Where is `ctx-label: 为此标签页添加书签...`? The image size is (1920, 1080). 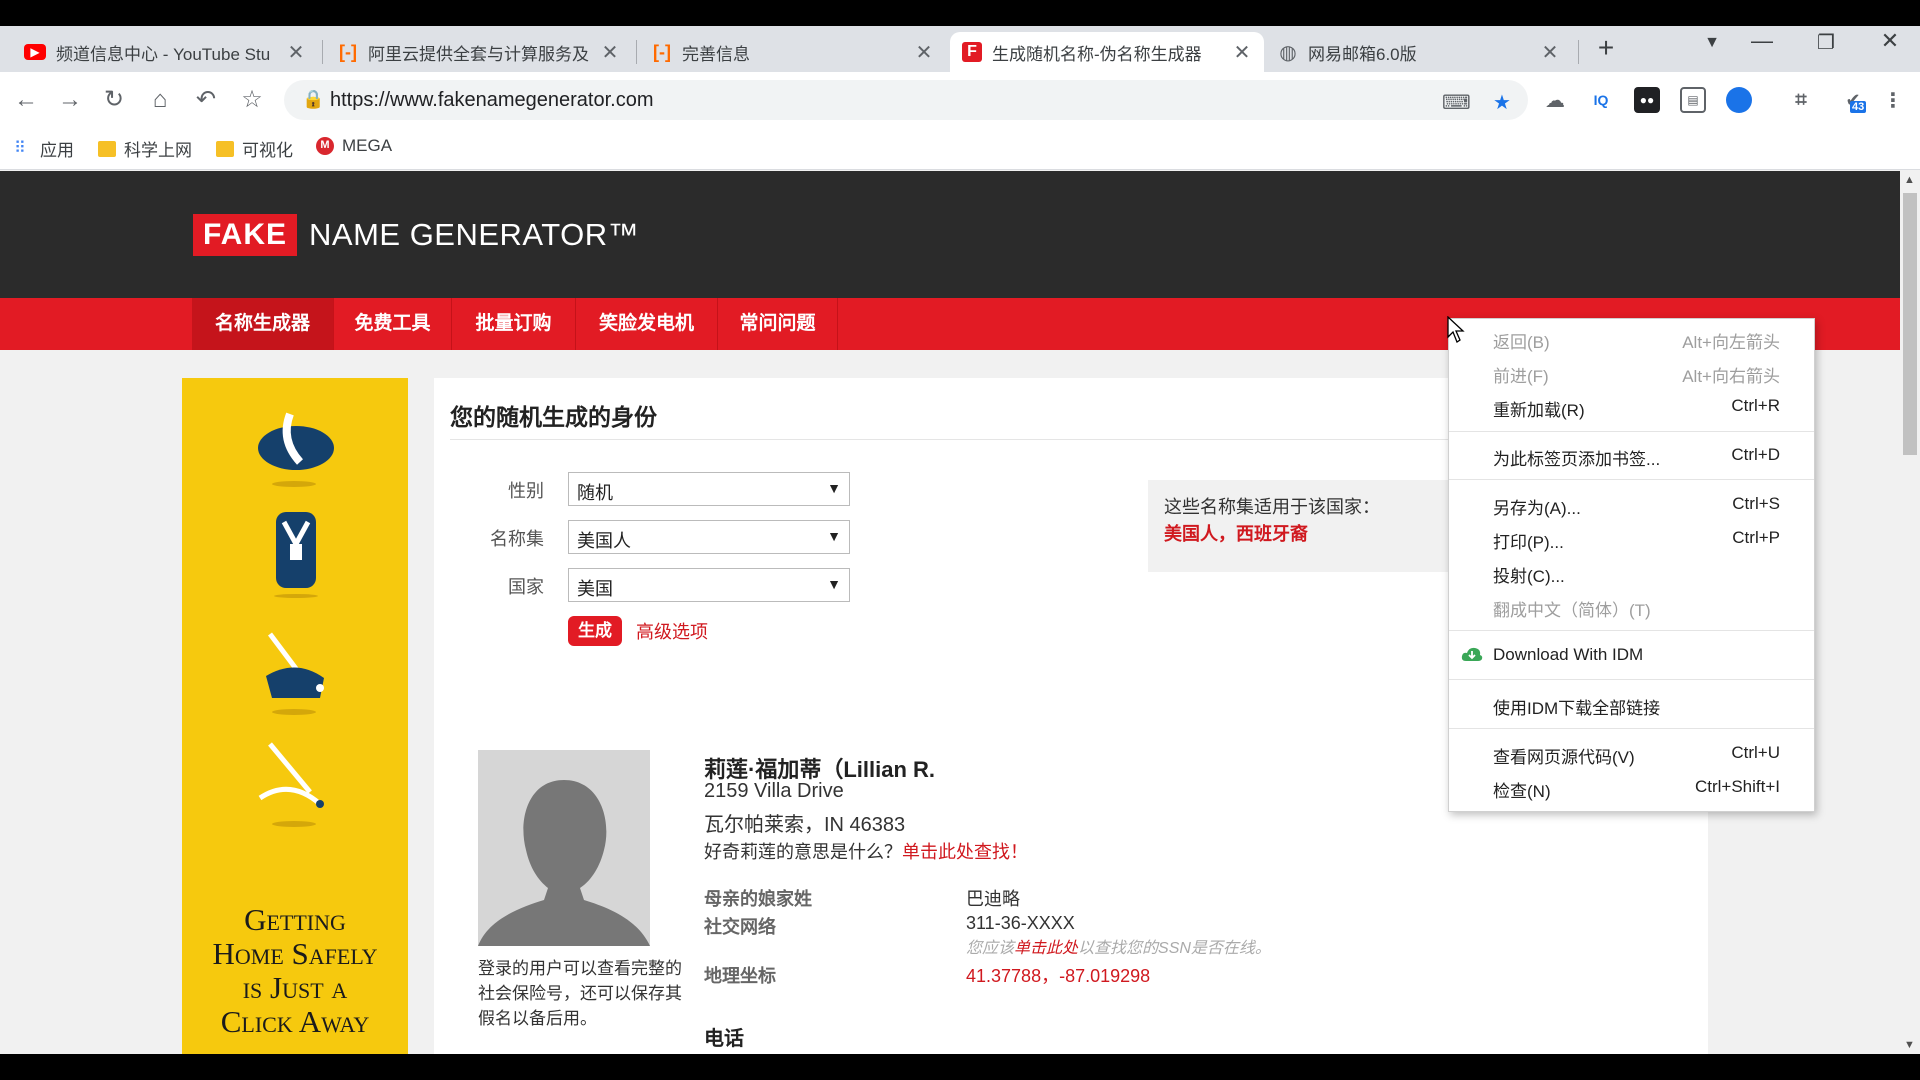 ctx-label: 为此标签页添加书签... is located at coordinates (1577, 459).